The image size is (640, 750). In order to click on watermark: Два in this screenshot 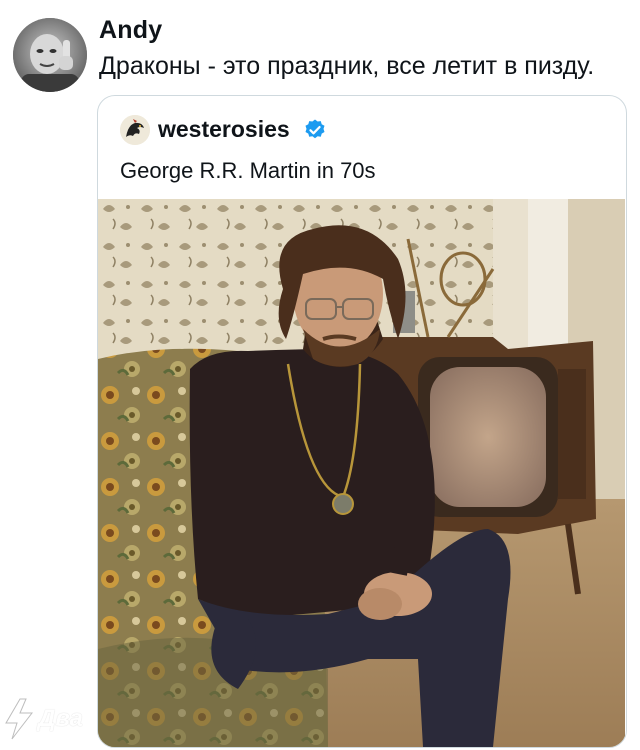, I will do `click(57, 719)`.